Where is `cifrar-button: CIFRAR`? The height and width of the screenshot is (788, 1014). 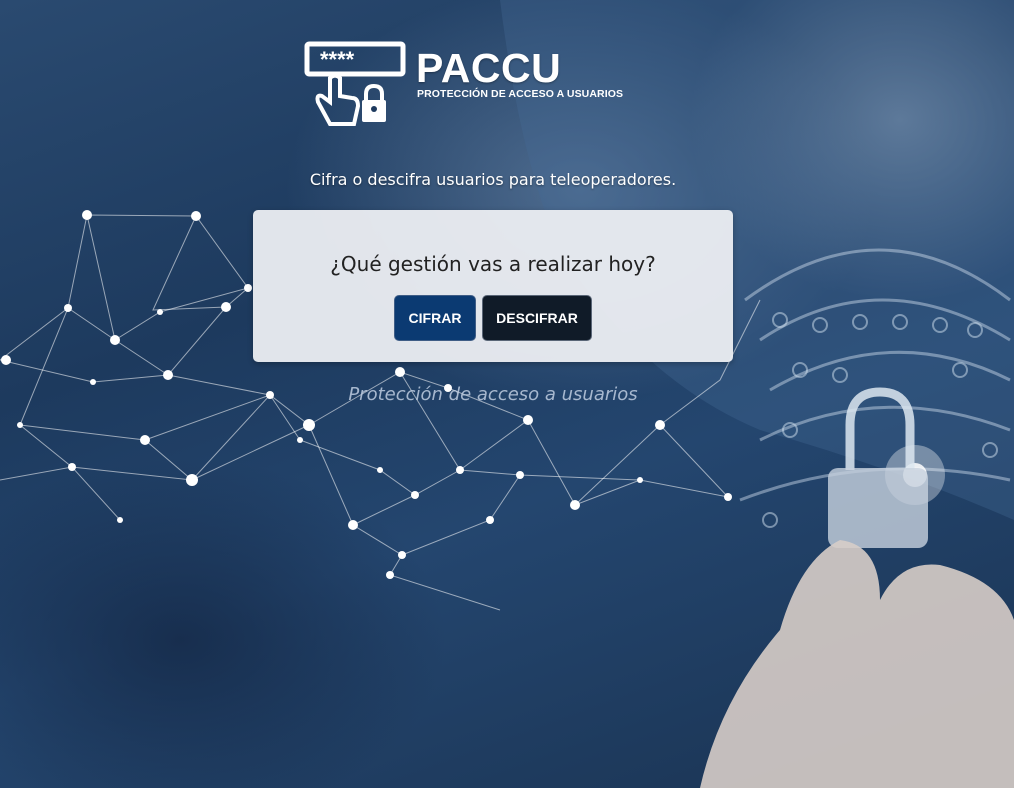 cifrar-button: CIFRAR is located at coordinates (435, 318).